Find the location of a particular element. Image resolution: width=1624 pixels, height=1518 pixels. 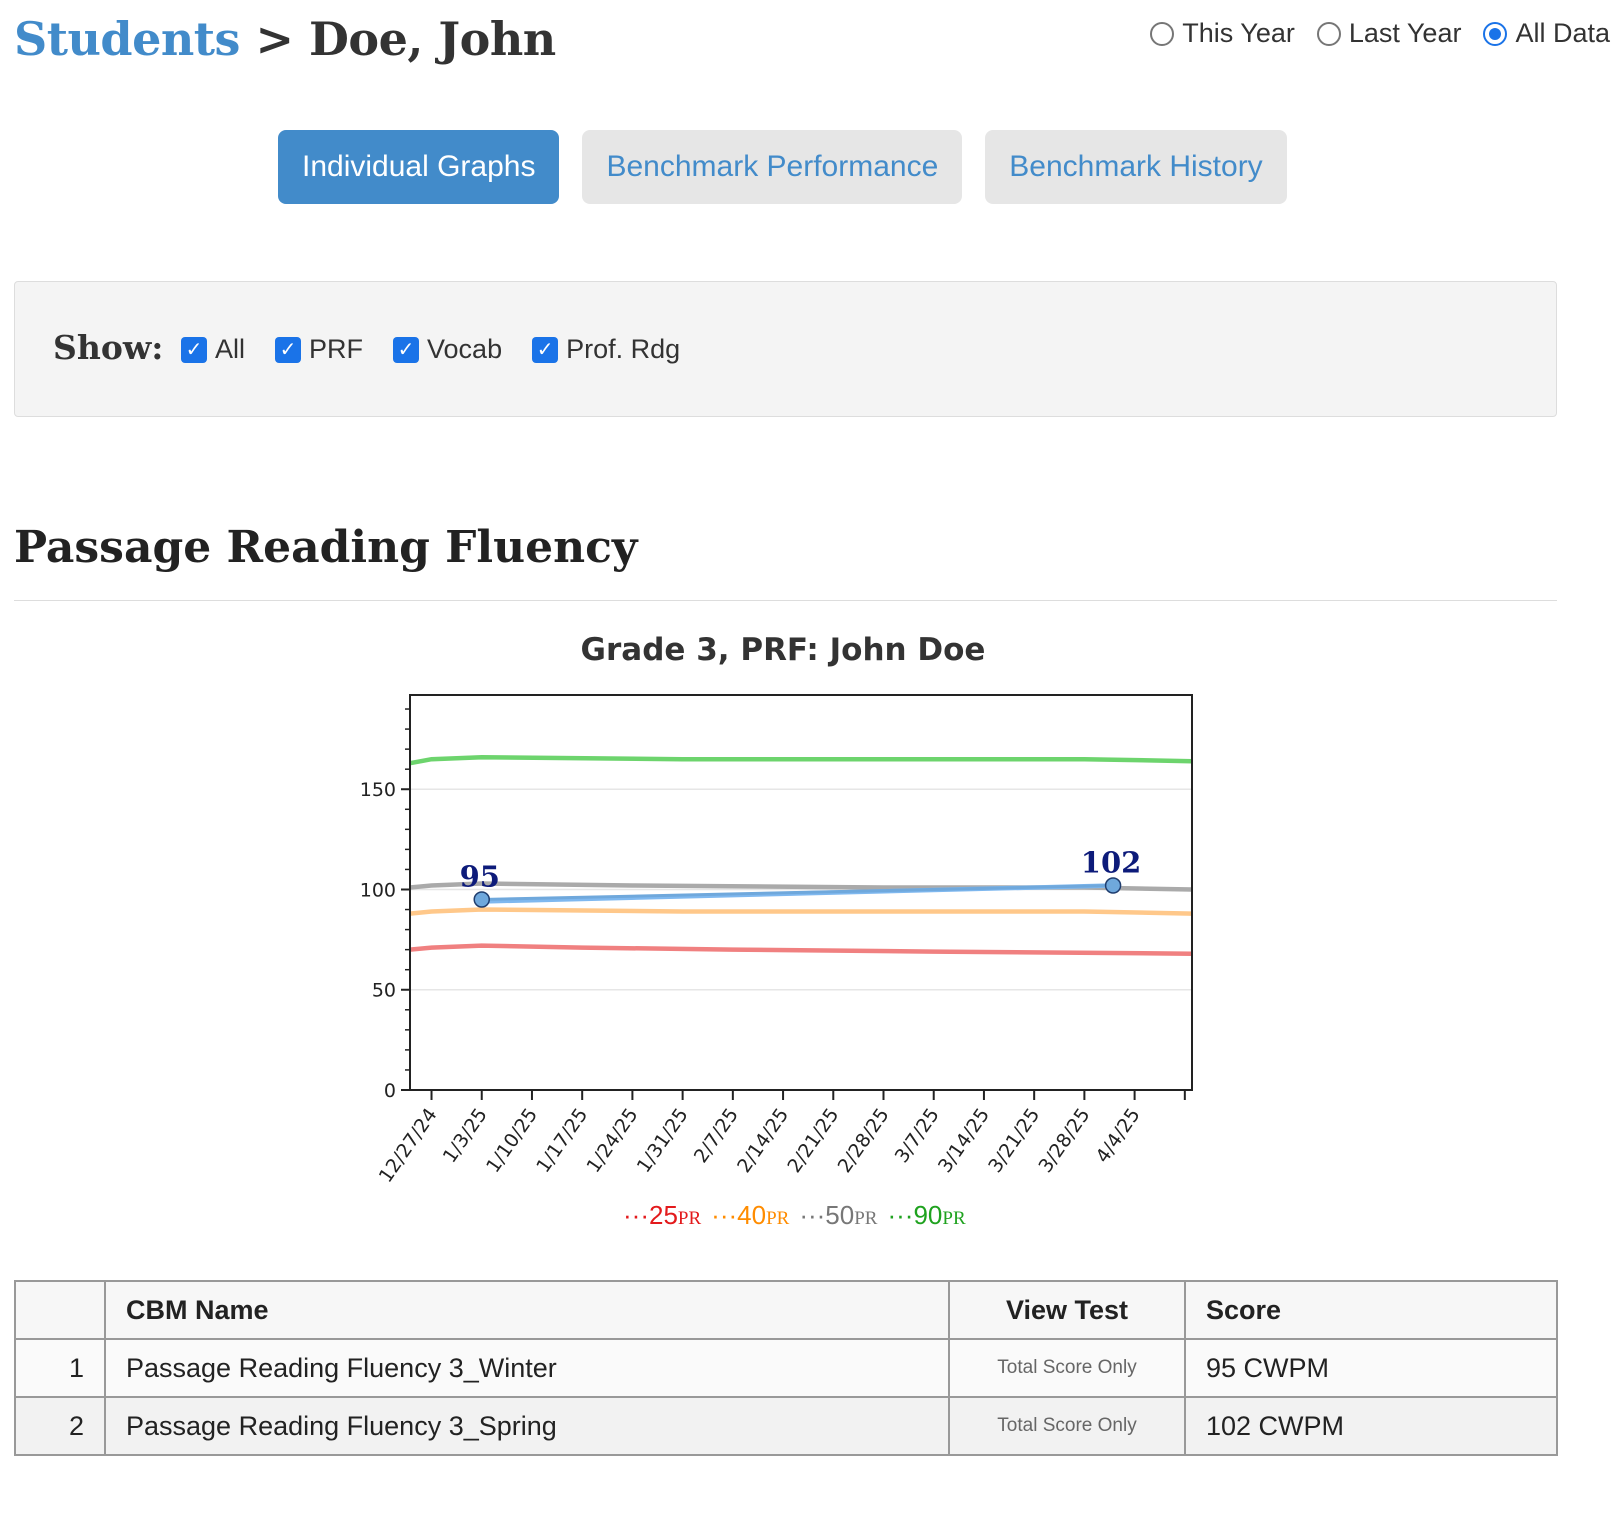

x-tick-label: 1/3/25 is located at coordinates (465, 1135).